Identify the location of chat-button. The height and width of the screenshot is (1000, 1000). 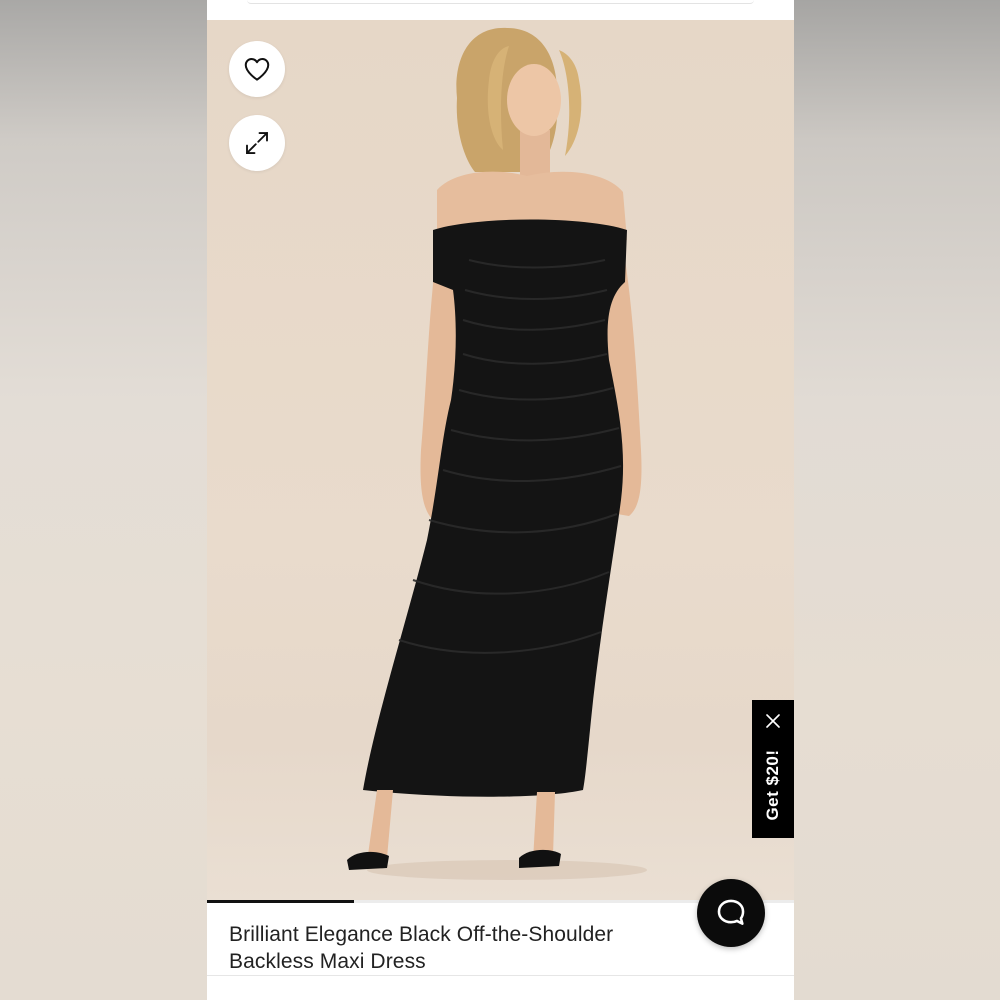
(731, 913).